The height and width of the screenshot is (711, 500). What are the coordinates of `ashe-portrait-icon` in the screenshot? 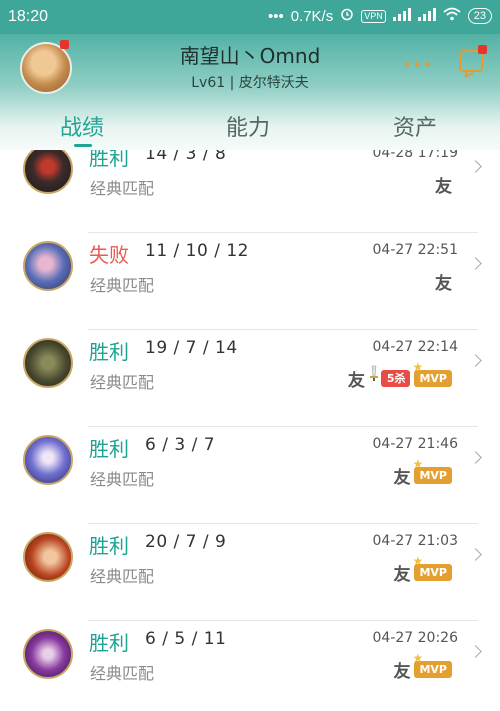 It's located at (48, 460).